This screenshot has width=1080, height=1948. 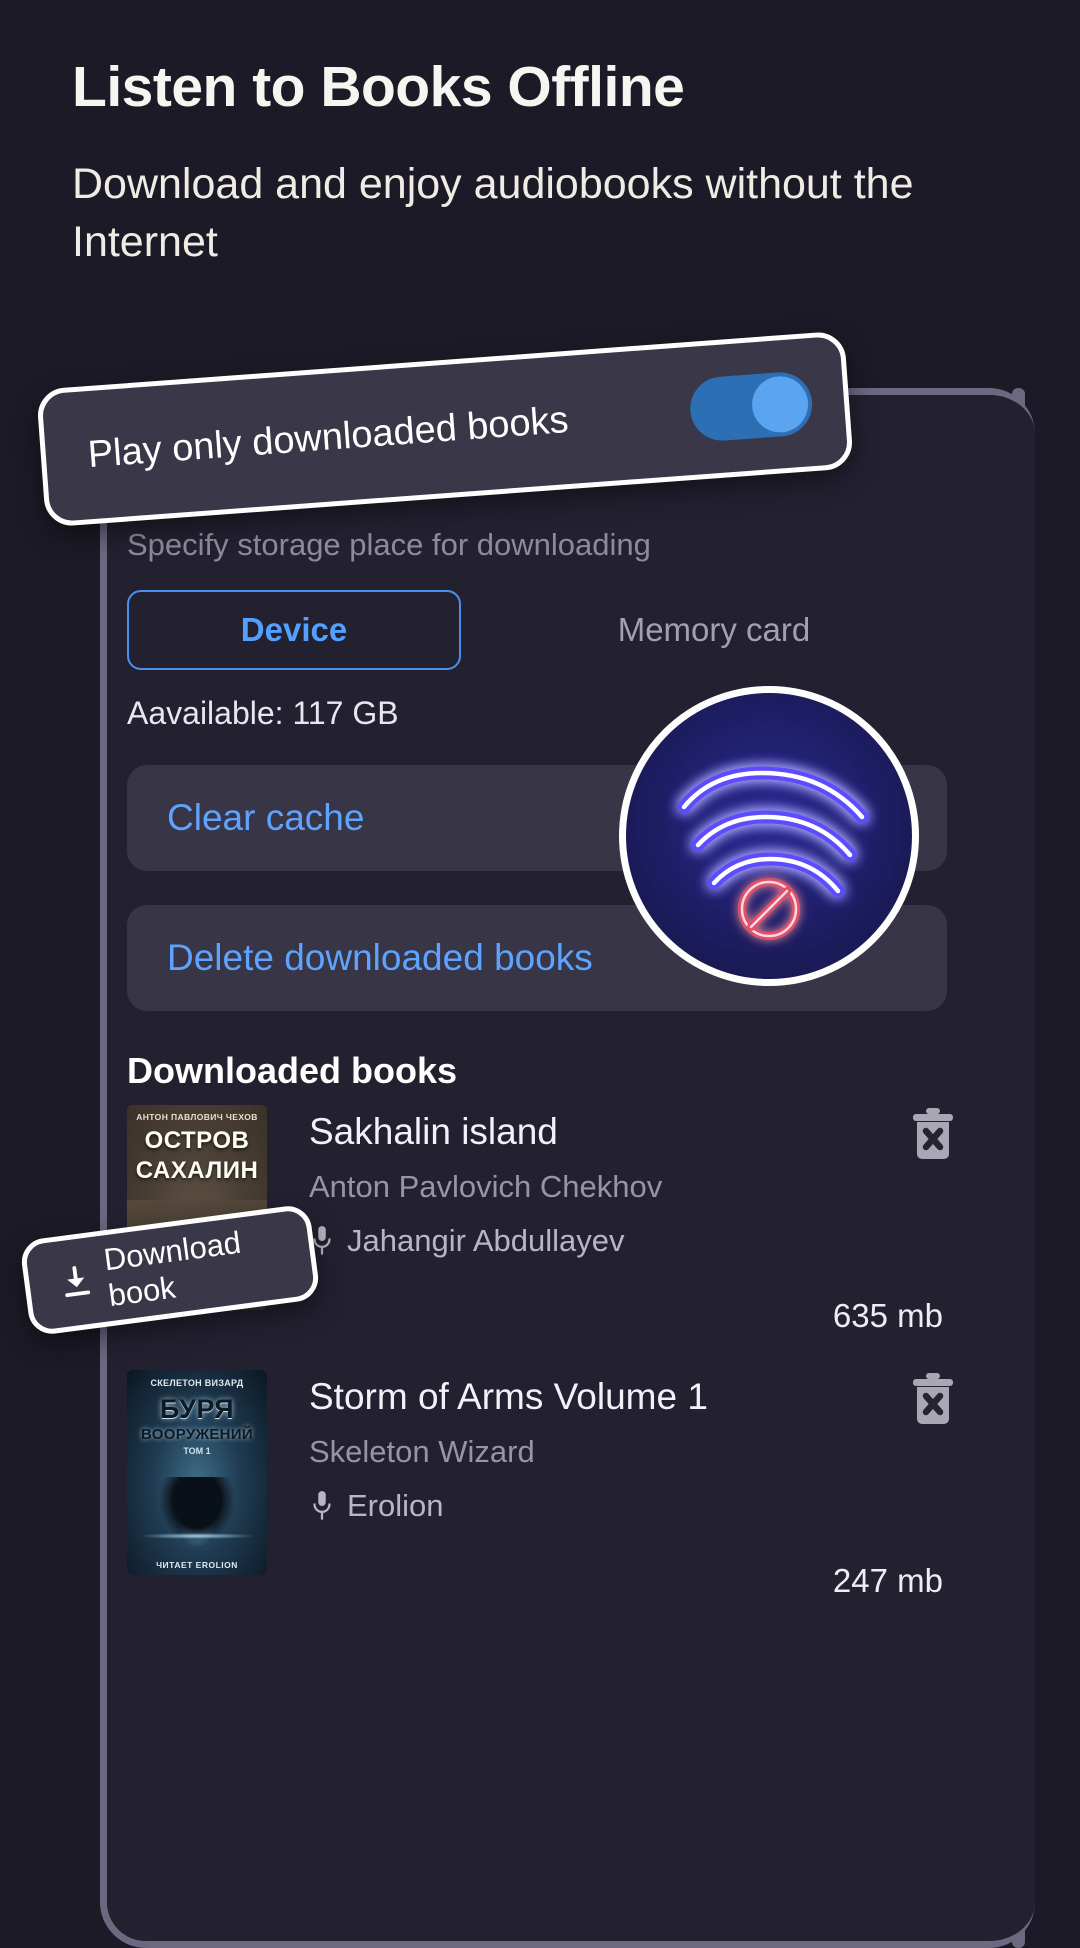 I want to click on play-only-downloaded-toggle, so click(x=751, y=406).